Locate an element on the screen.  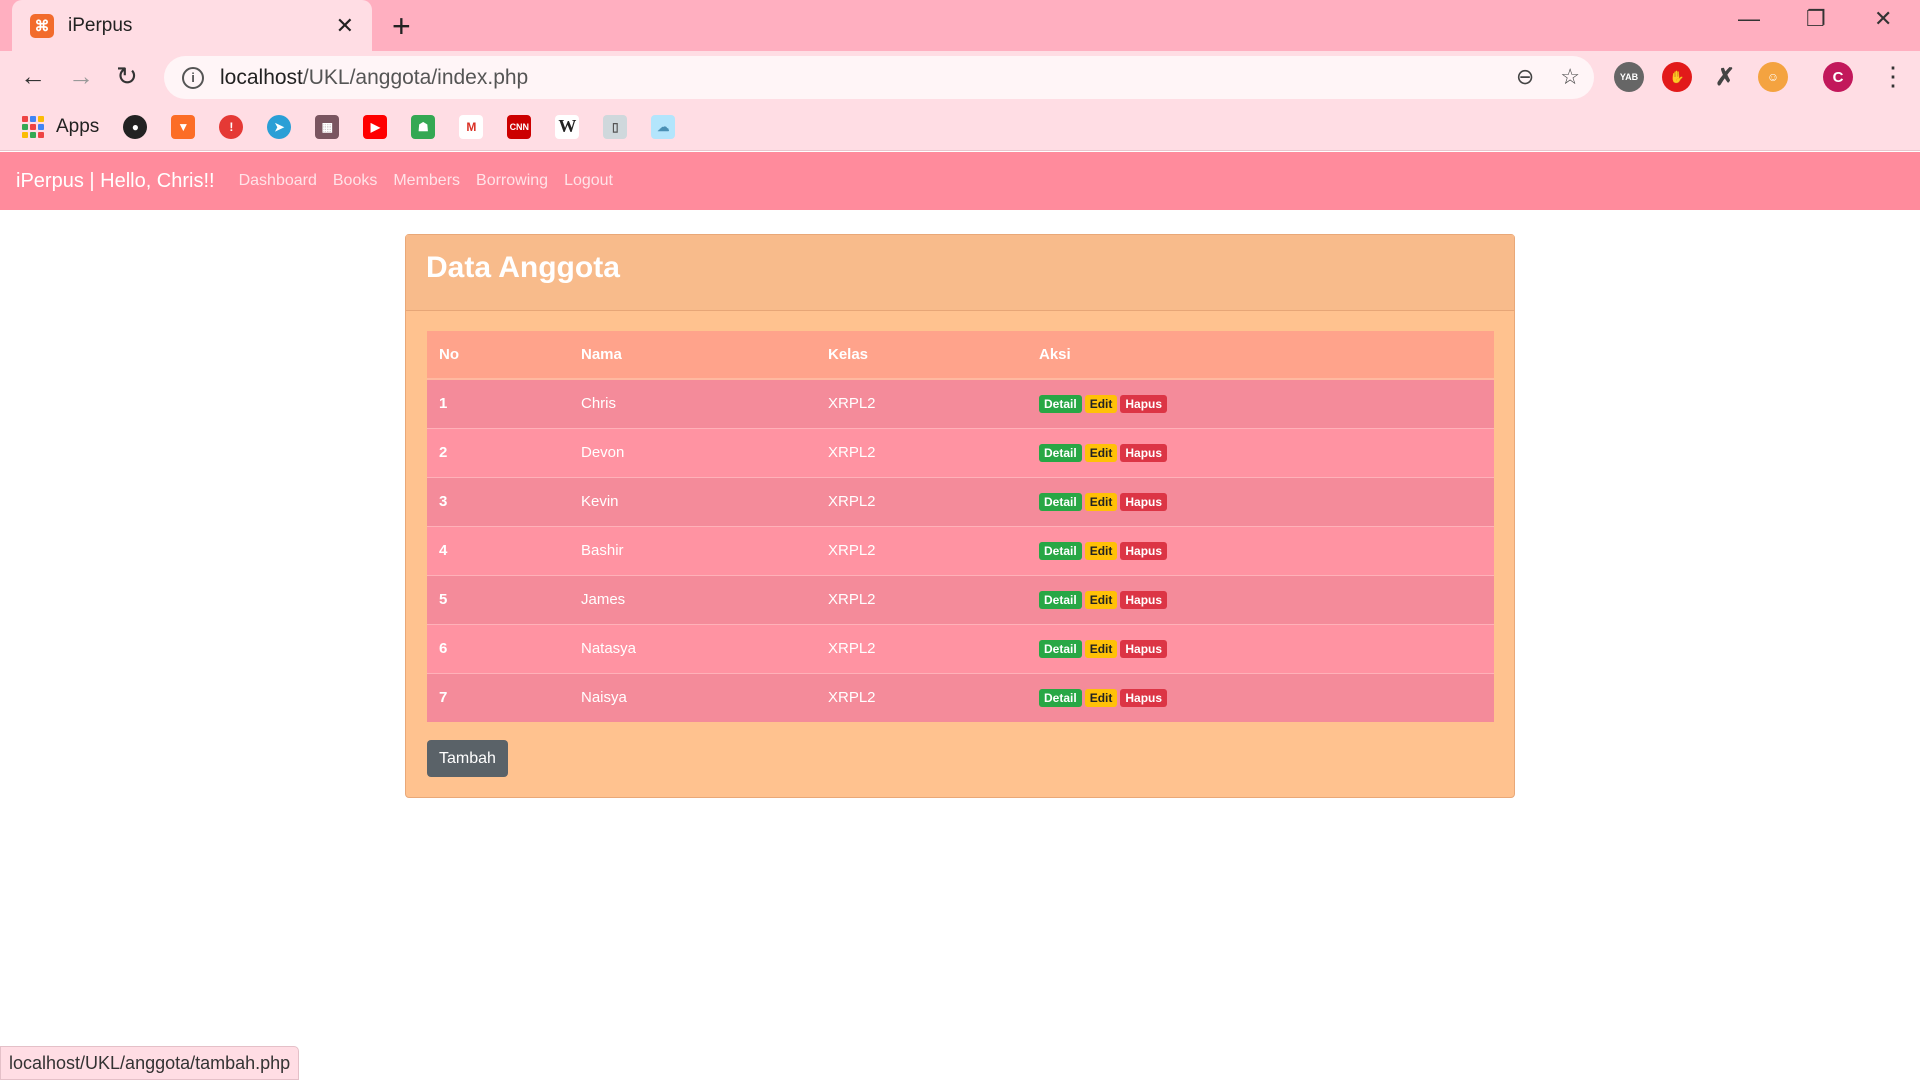
photo-icon: ▦ is located at coordinates (327, 126).